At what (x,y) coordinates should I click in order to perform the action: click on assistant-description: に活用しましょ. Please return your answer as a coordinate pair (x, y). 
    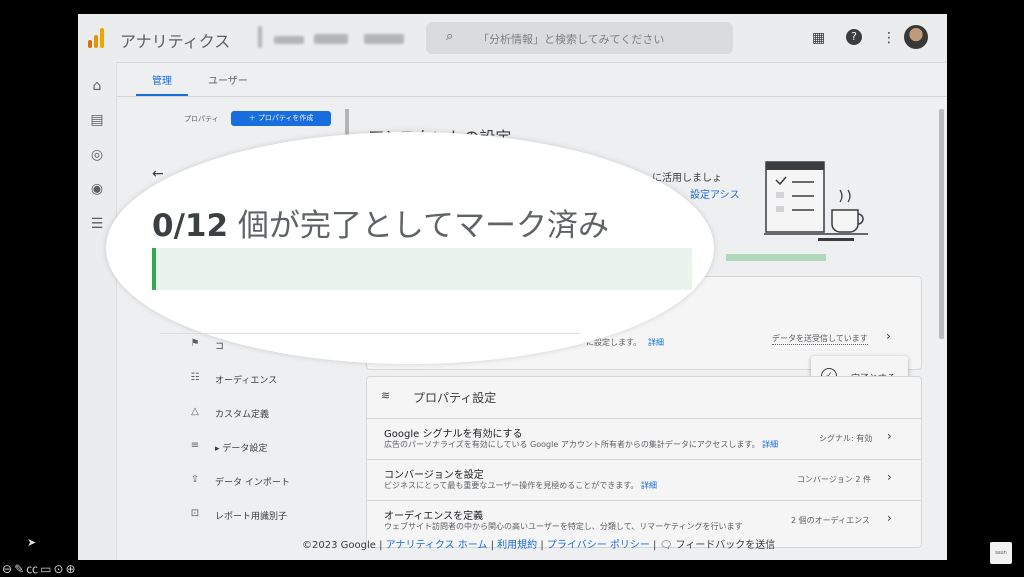
    Looking at the image, I should click on (687, 178).